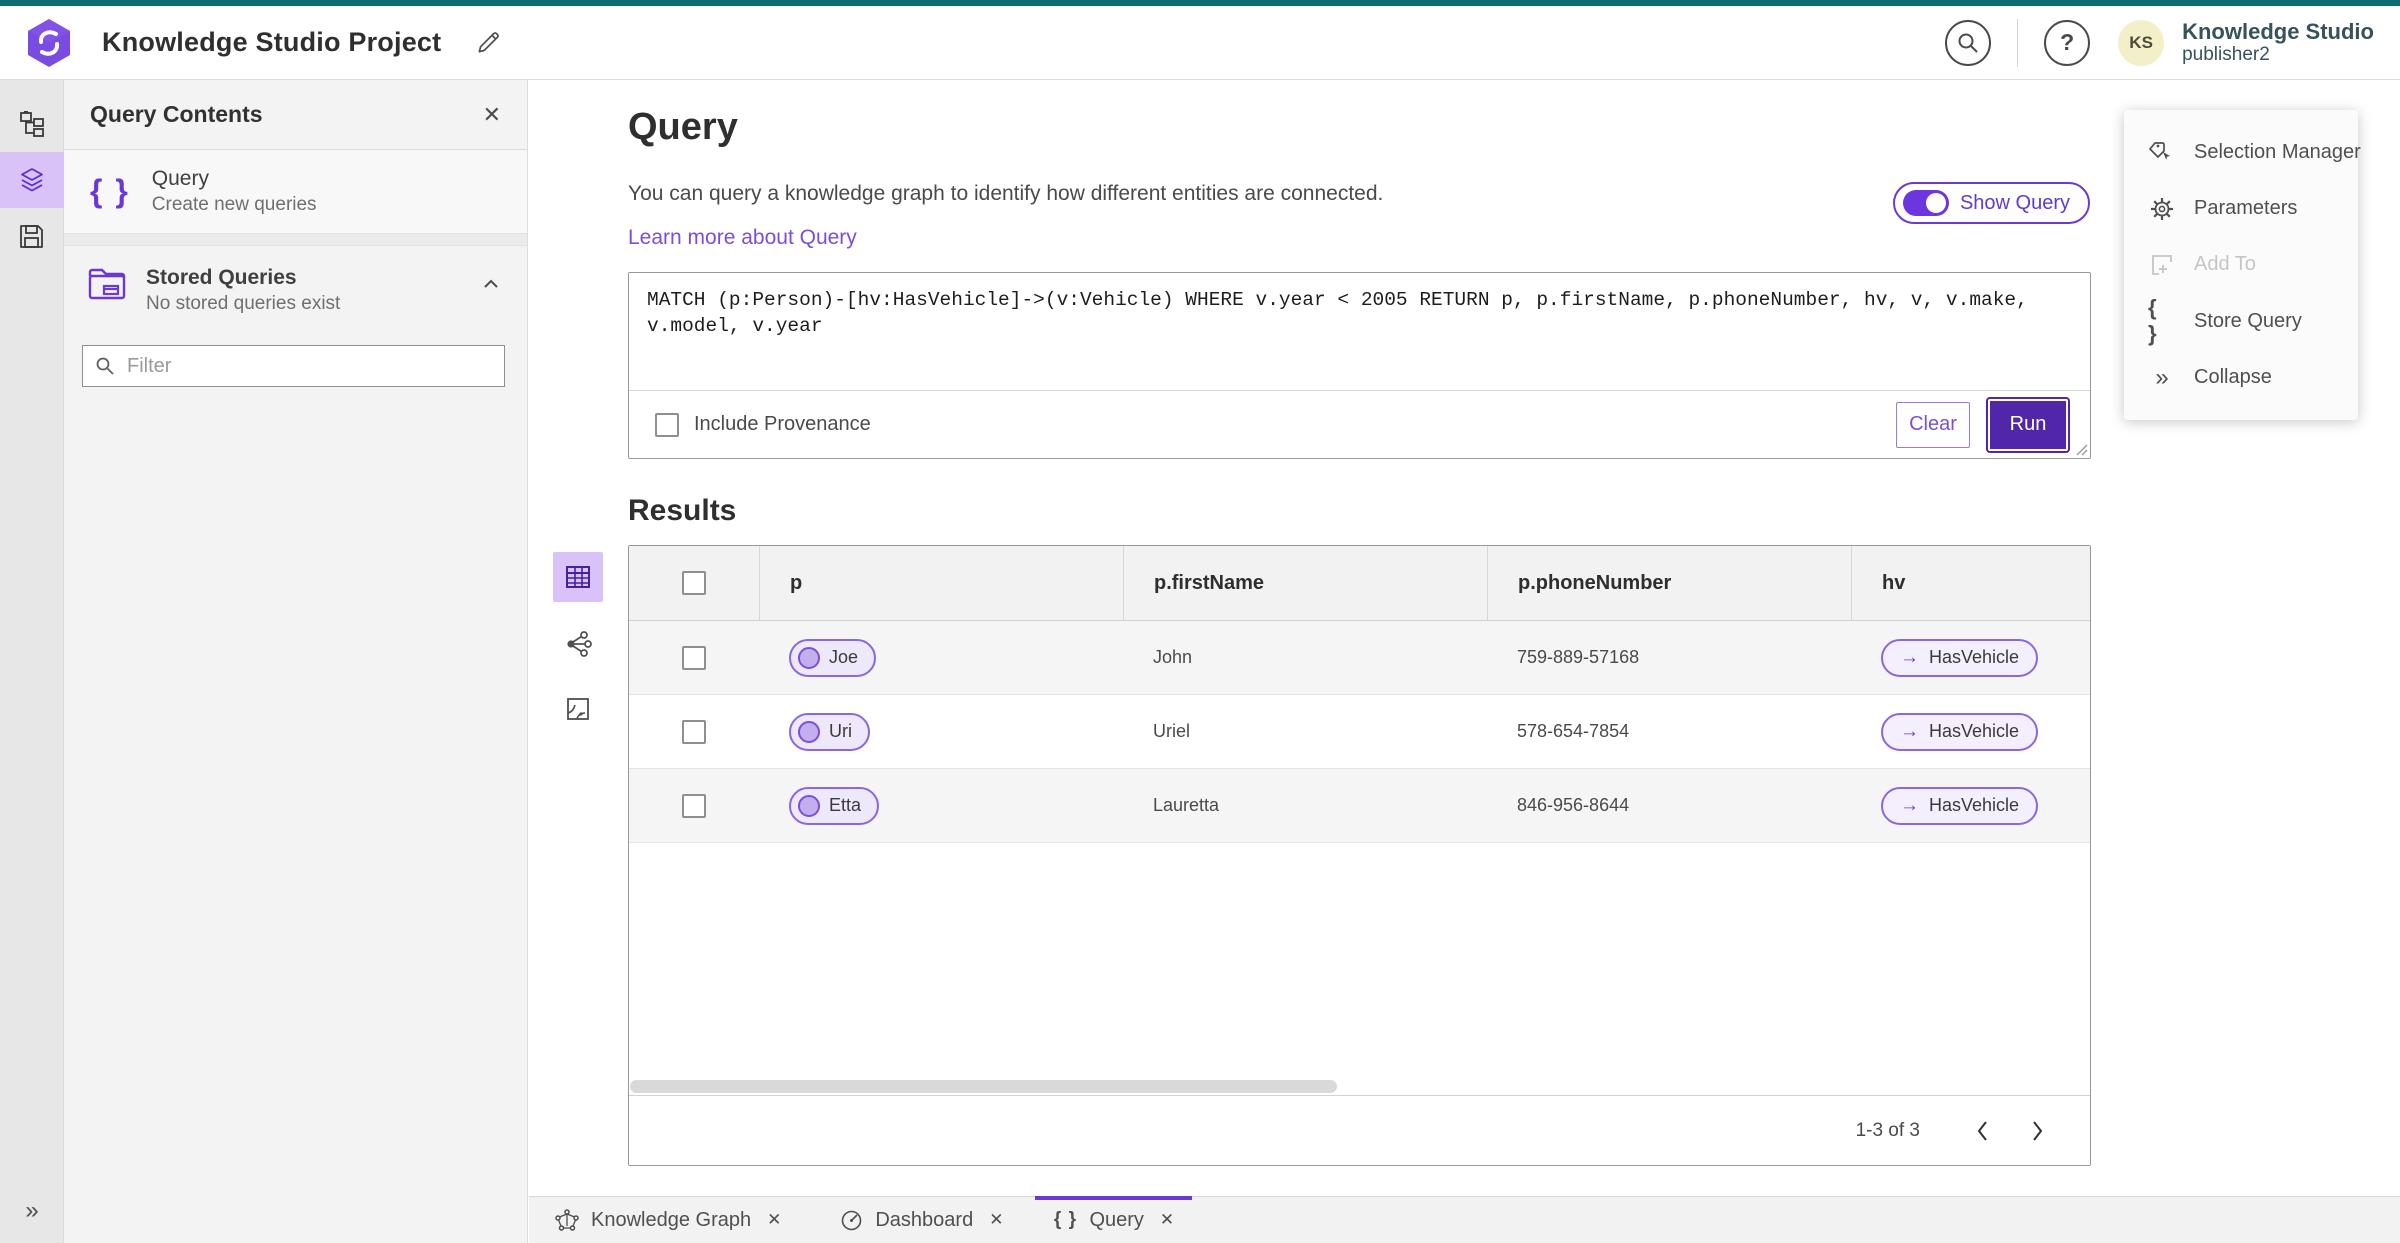 This screenshot has height=1243, width=2400. Describe the element at coordinates (491, 284) in the screenshot. I see `chevron-up-icon` at that location.